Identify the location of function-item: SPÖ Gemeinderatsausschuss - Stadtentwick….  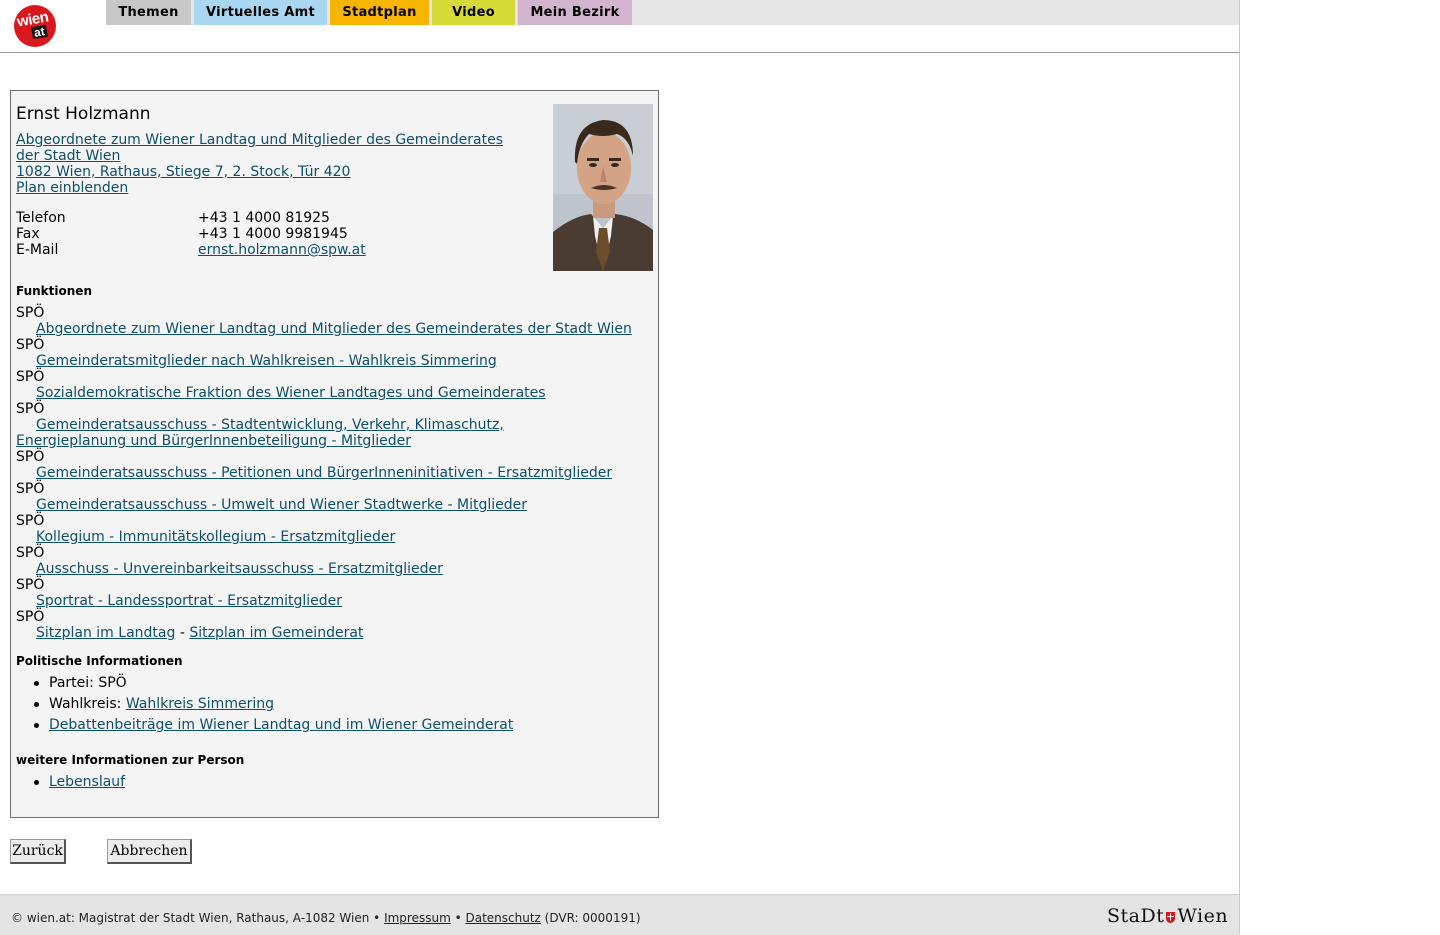
(316, 425).